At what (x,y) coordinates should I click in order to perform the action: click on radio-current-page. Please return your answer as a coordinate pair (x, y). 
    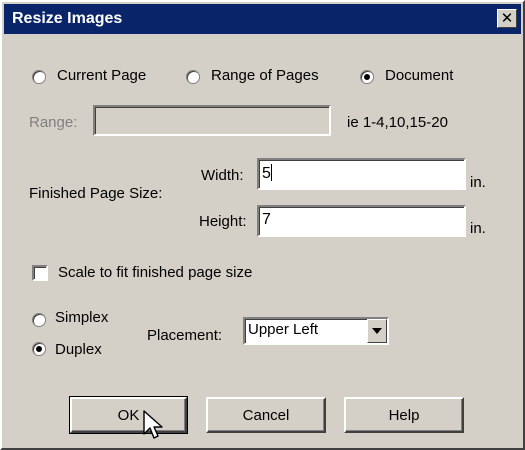
    Looking at the image, I should click on (39, 77).